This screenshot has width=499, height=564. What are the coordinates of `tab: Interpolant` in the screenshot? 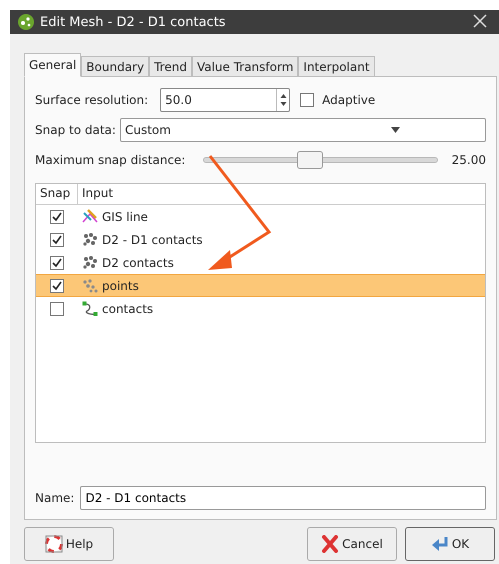 It's located at (336, 66).